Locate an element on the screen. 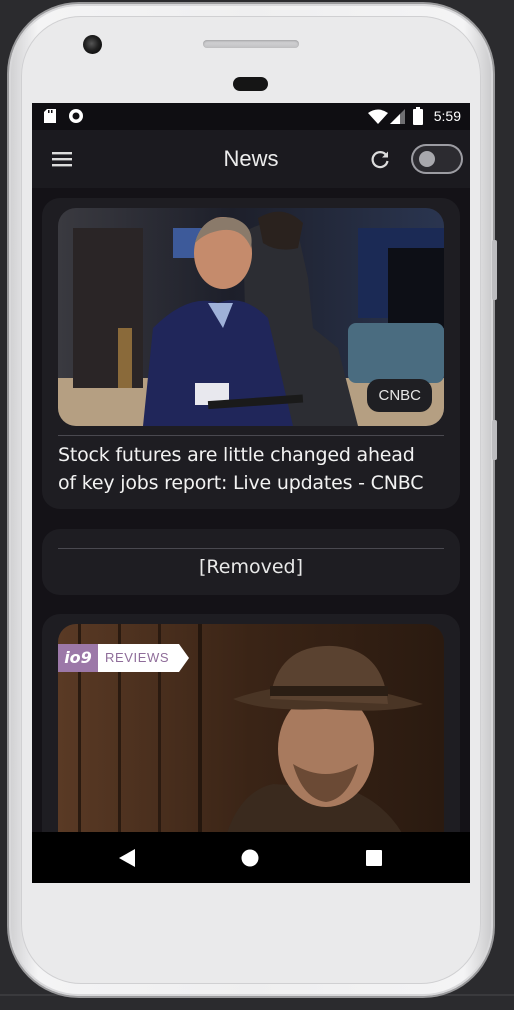 The width and height of the screenshot is (514, 1010). home-circle-icon is located at coordinates (250, 858).